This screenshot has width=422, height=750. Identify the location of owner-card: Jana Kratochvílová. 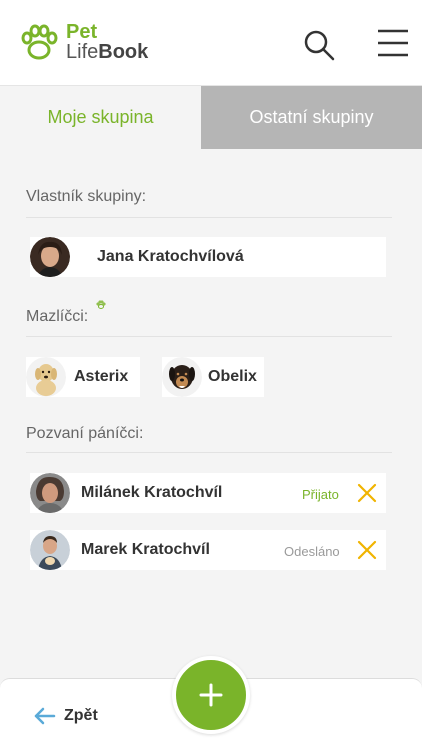
(208, 257).